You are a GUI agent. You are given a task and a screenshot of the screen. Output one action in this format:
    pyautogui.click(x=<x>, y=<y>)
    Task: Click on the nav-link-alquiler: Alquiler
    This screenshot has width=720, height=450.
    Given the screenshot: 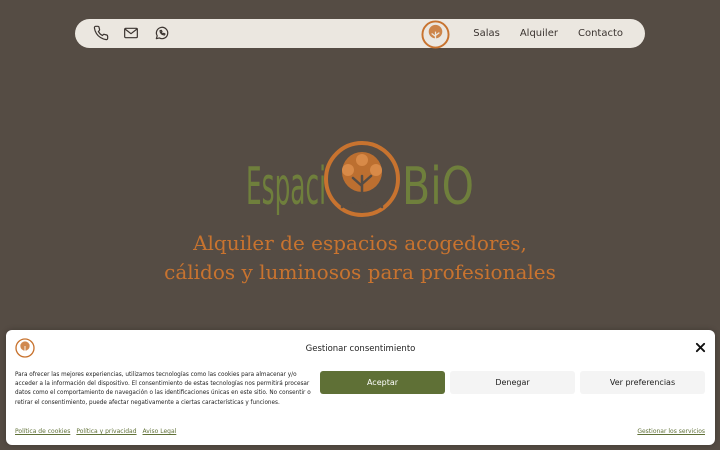 What is the action you would take?
    pyautogui.click(x=539, y=33)
    